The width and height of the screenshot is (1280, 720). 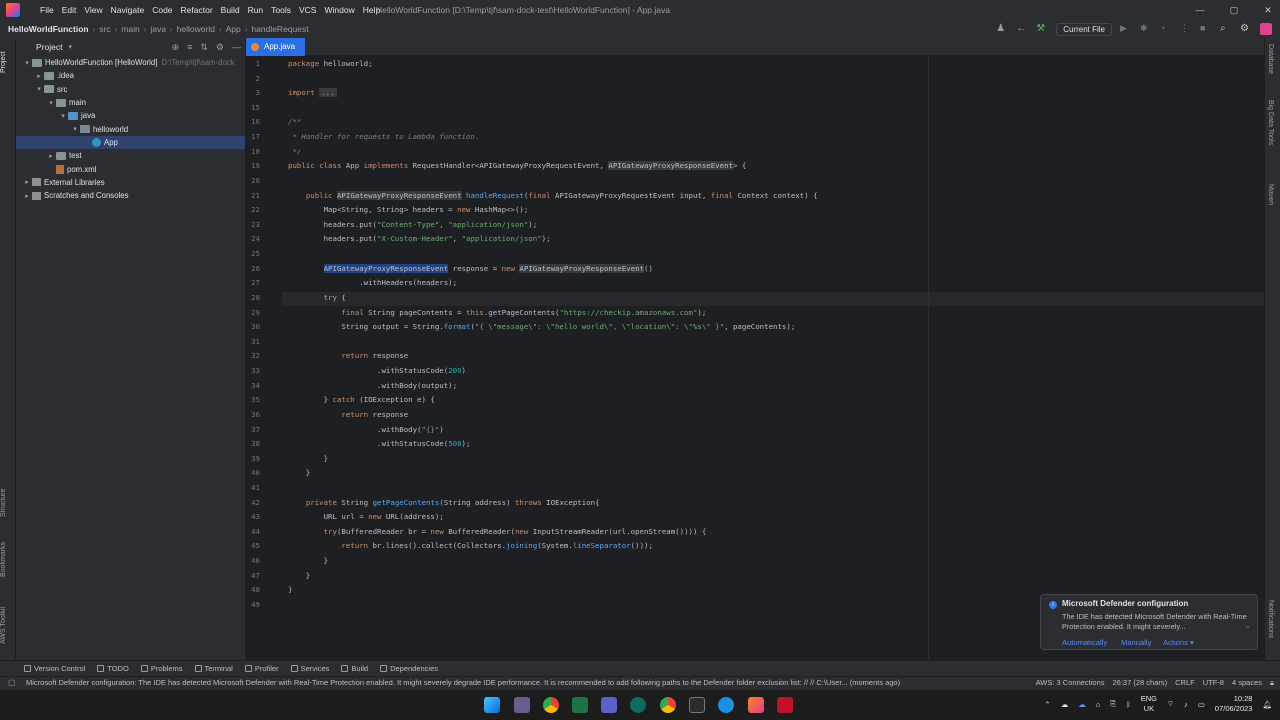 What do you see at coordinates (1247, 625) in the screenshot?
I see `chevron-down-icon: ⌄` at bounding box center [1247, 625].